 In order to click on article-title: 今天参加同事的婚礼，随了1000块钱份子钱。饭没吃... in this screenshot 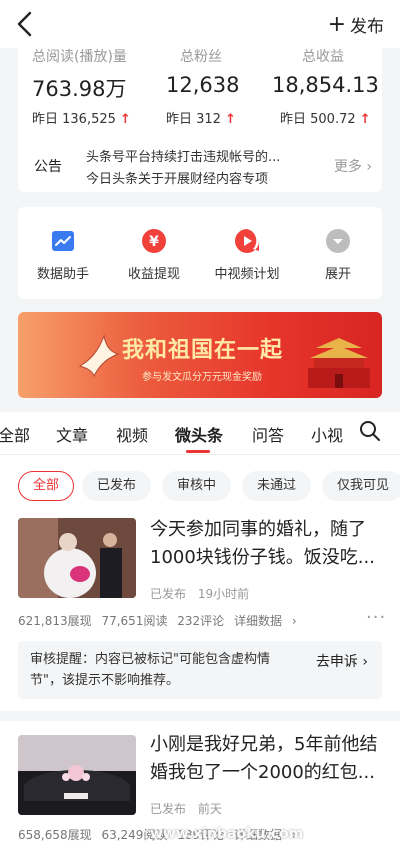, I will do `click(266, 544)`.